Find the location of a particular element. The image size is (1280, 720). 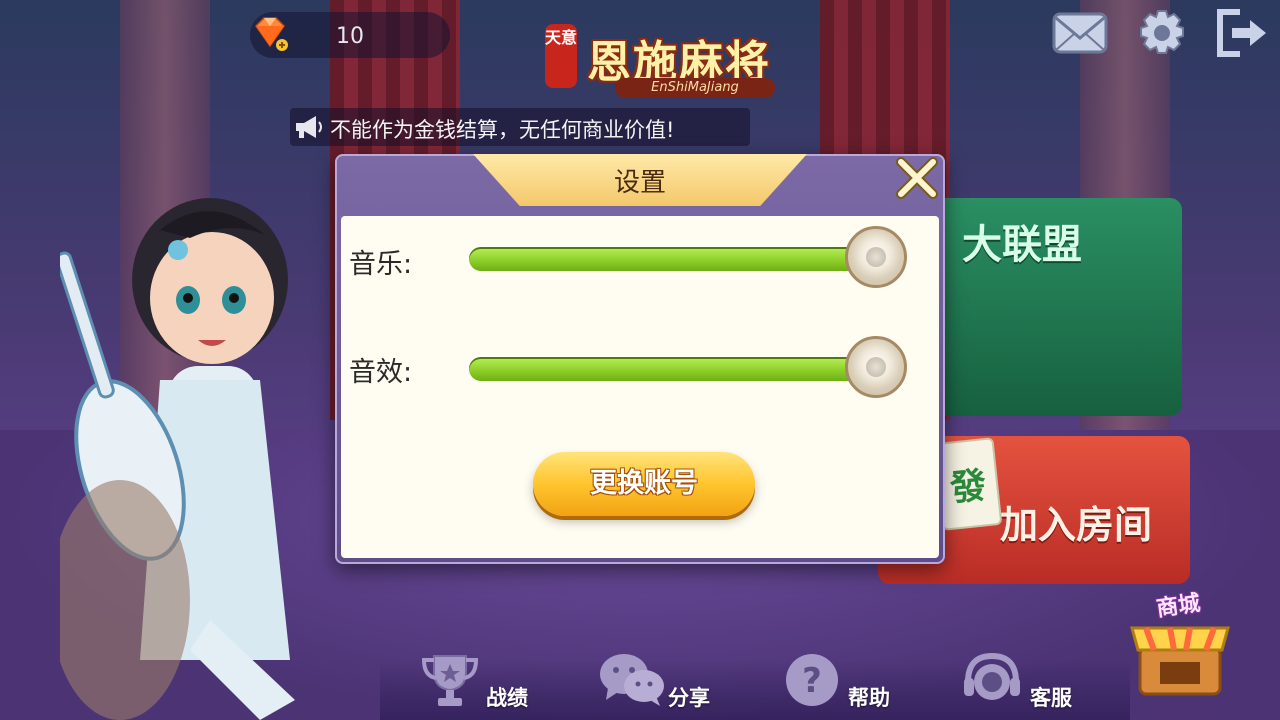

music-label: 音乐: is located at coordinates (381, 264).